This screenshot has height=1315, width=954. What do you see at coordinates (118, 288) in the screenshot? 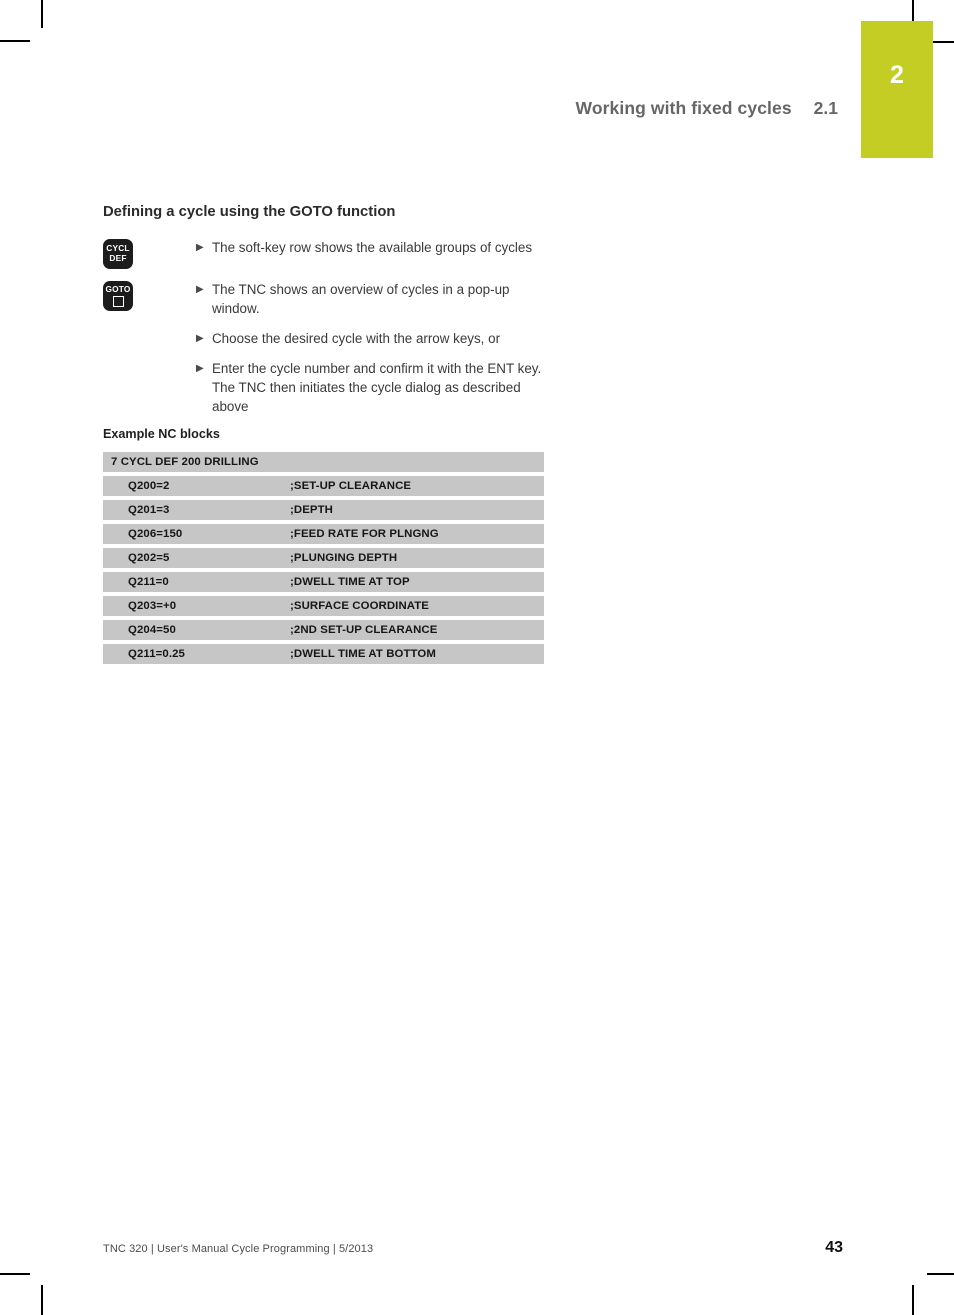
I see `goto-key-line1: GOTO` at bounding box center [118, 288].